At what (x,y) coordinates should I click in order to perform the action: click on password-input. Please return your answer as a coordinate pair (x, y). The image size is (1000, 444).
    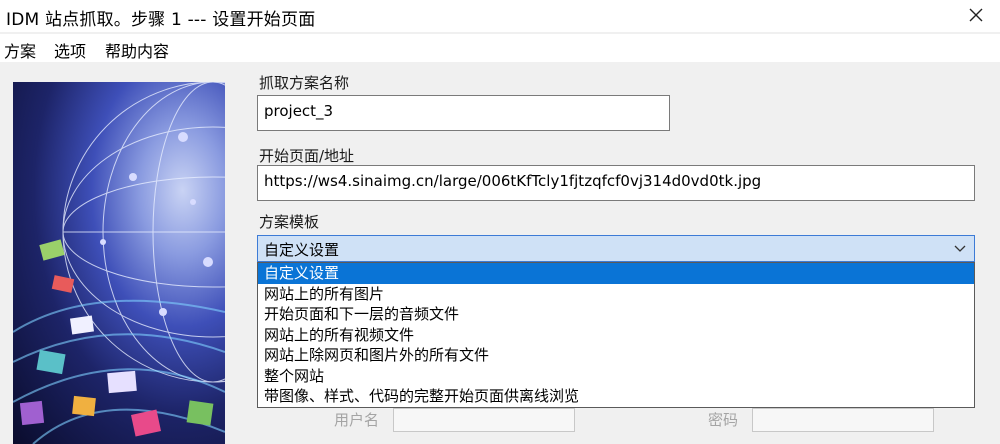
    Looking at the image, I should click on (843, 420).